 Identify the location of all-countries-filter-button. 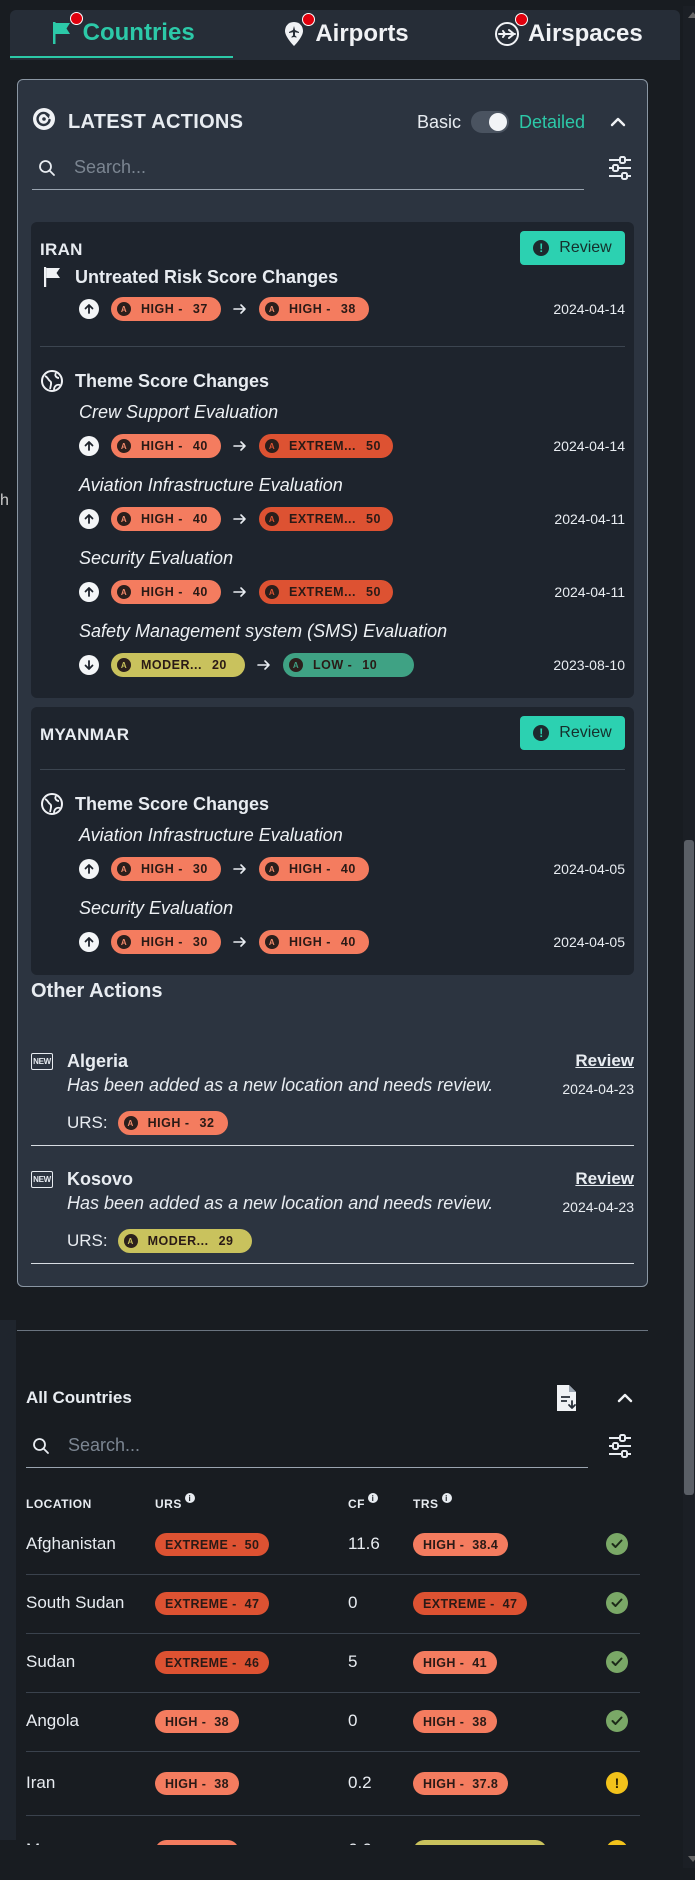
(620, 1446).